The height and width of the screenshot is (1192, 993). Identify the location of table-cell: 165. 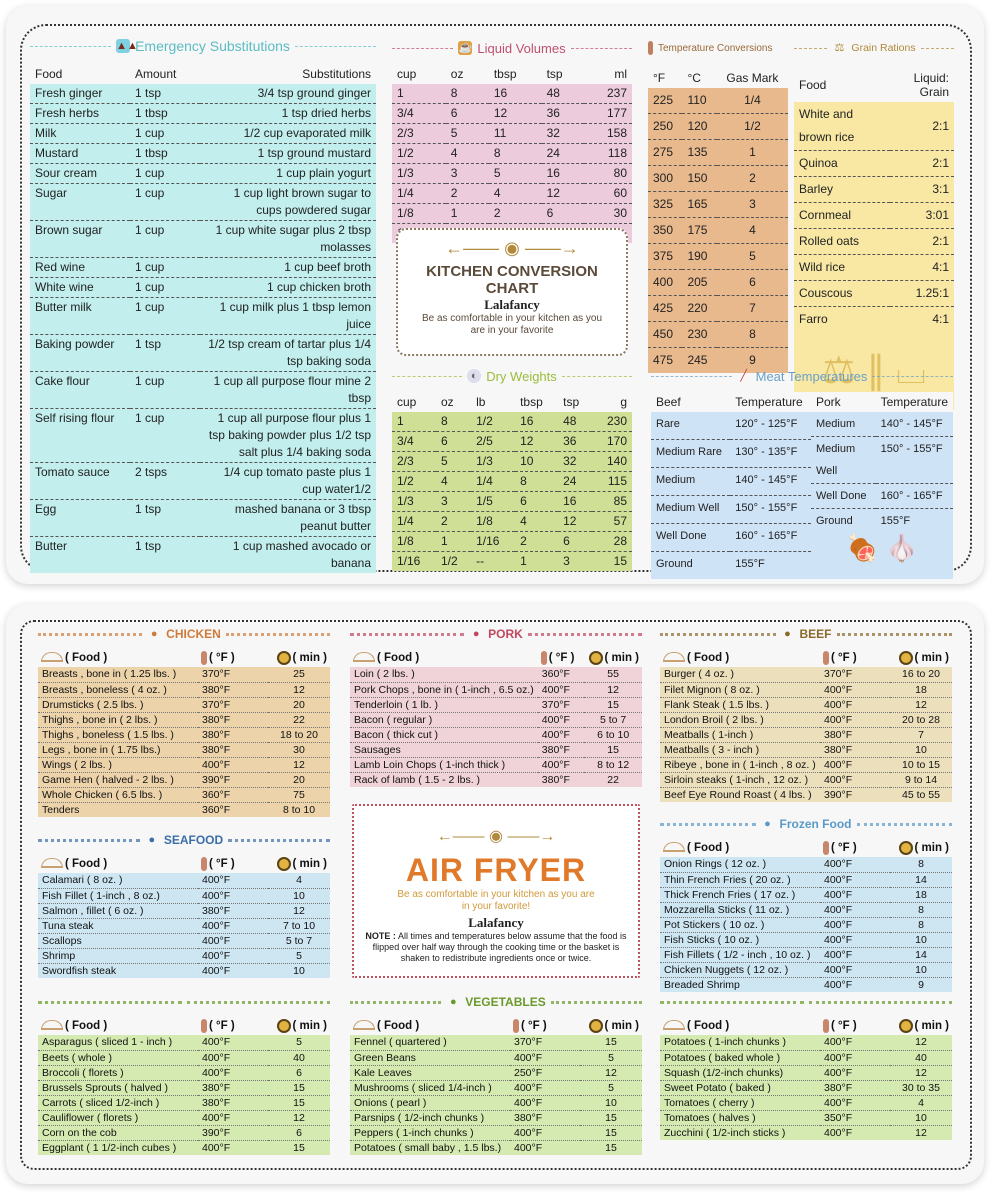
(699, 204).